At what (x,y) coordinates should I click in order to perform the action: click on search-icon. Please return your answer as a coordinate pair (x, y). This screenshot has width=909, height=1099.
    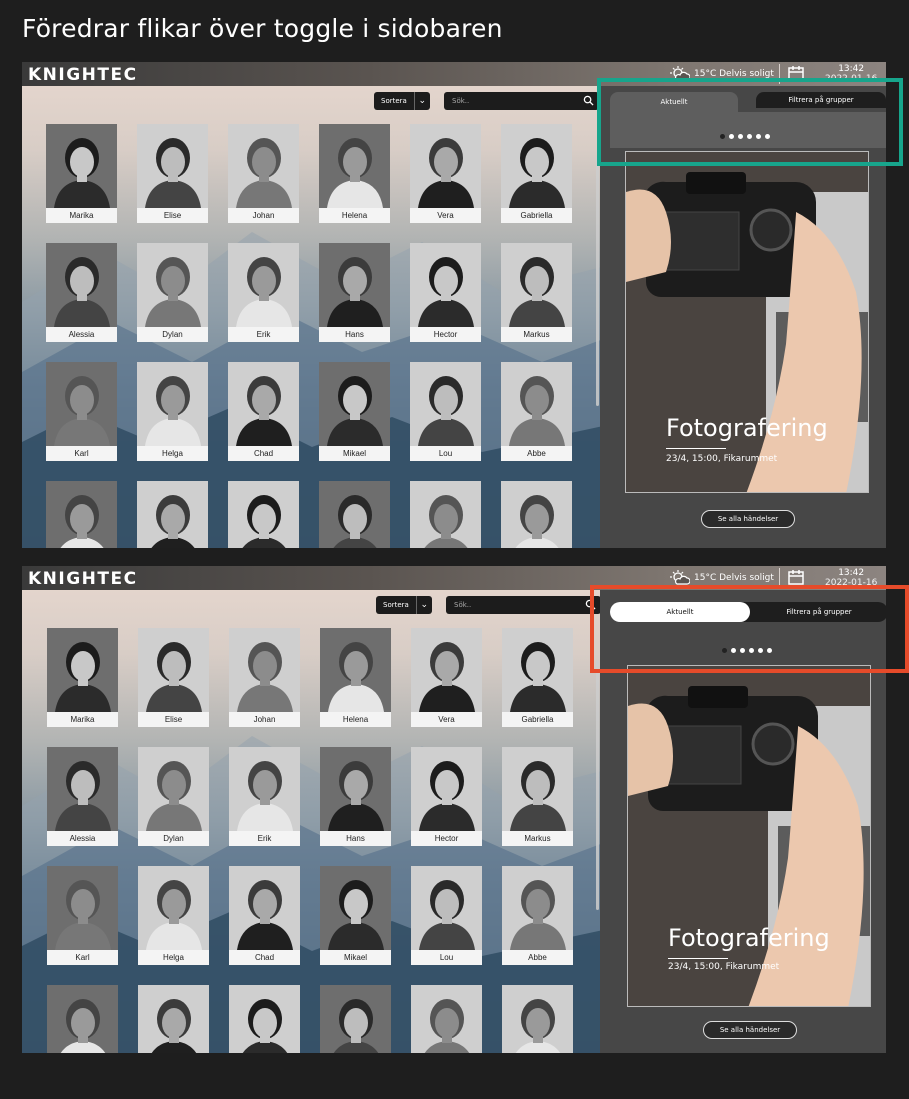
    Looking at the image, I should click on (588, 100).